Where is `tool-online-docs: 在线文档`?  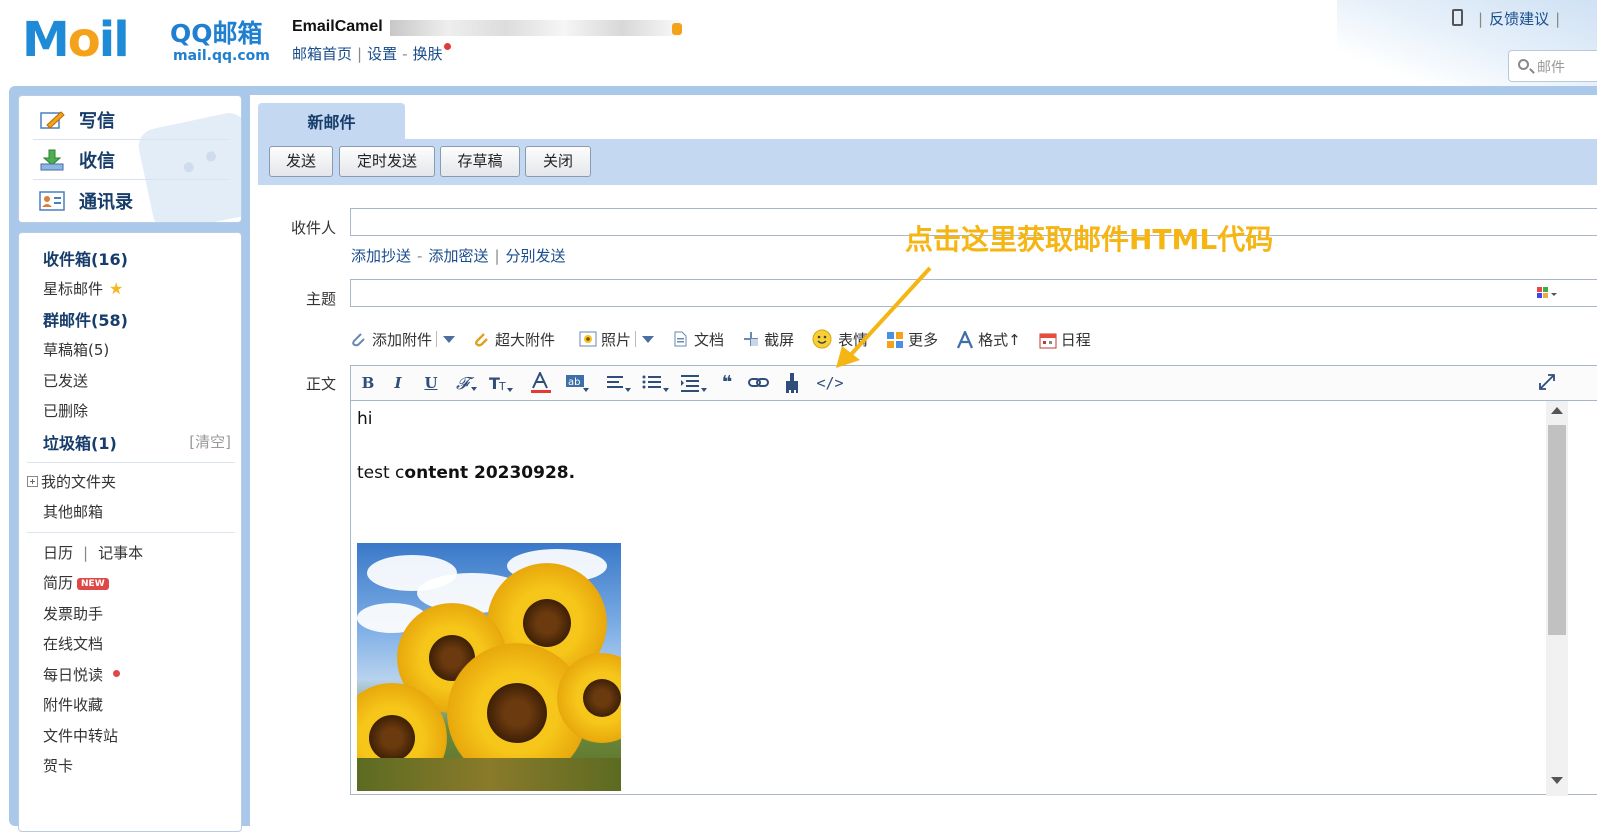
tool-online-docs: 在线文档 is located at coordinates (73, 643).